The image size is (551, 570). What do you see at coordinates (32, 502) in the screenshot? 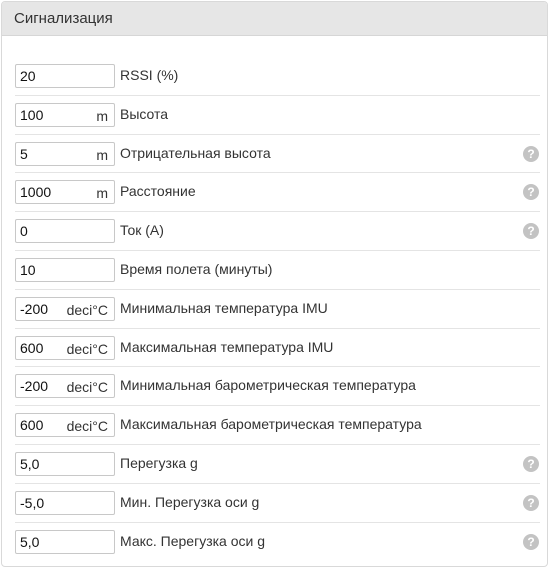
I see `value-text: -5,0` at bounding box center [32, 502].